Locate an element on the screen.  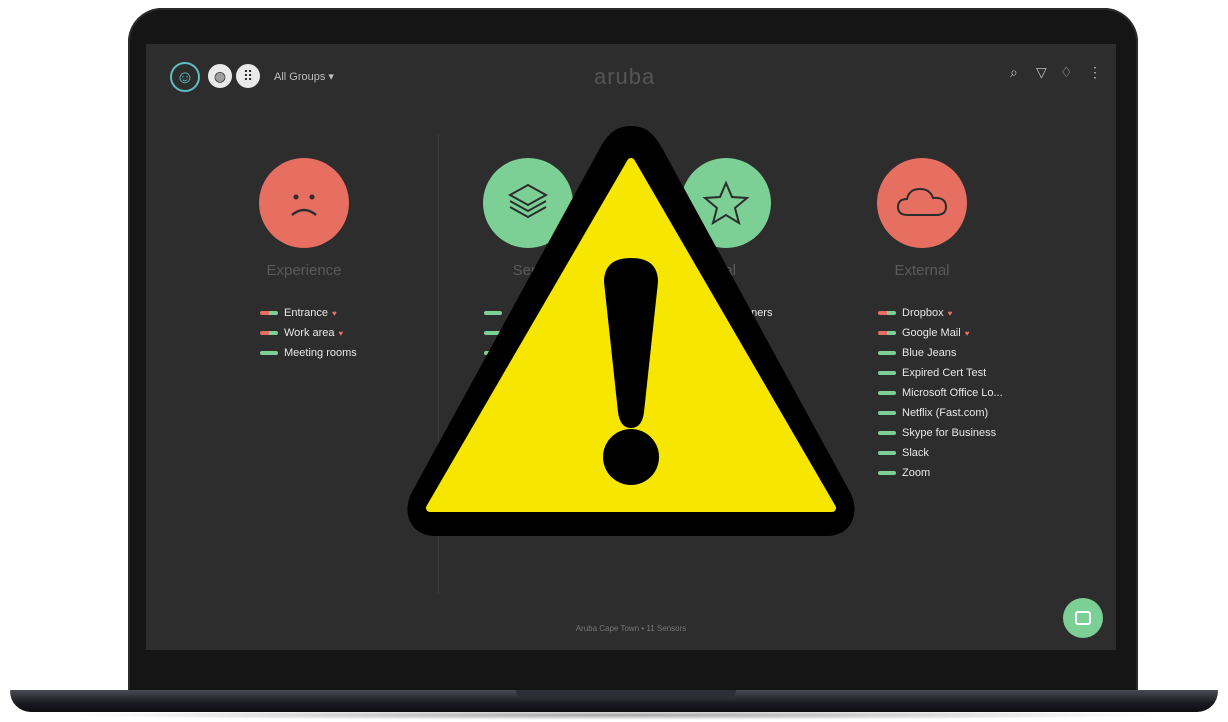
item-label: Dropbox is located at coordinates (923, 313).